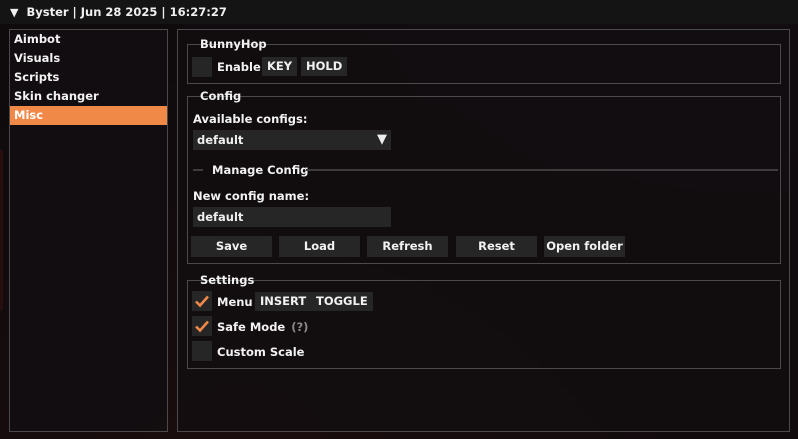  Describe the element at coordinates (261, 352) in the screenshot. I see `custom-scale-label: Custom Scale` at that location.